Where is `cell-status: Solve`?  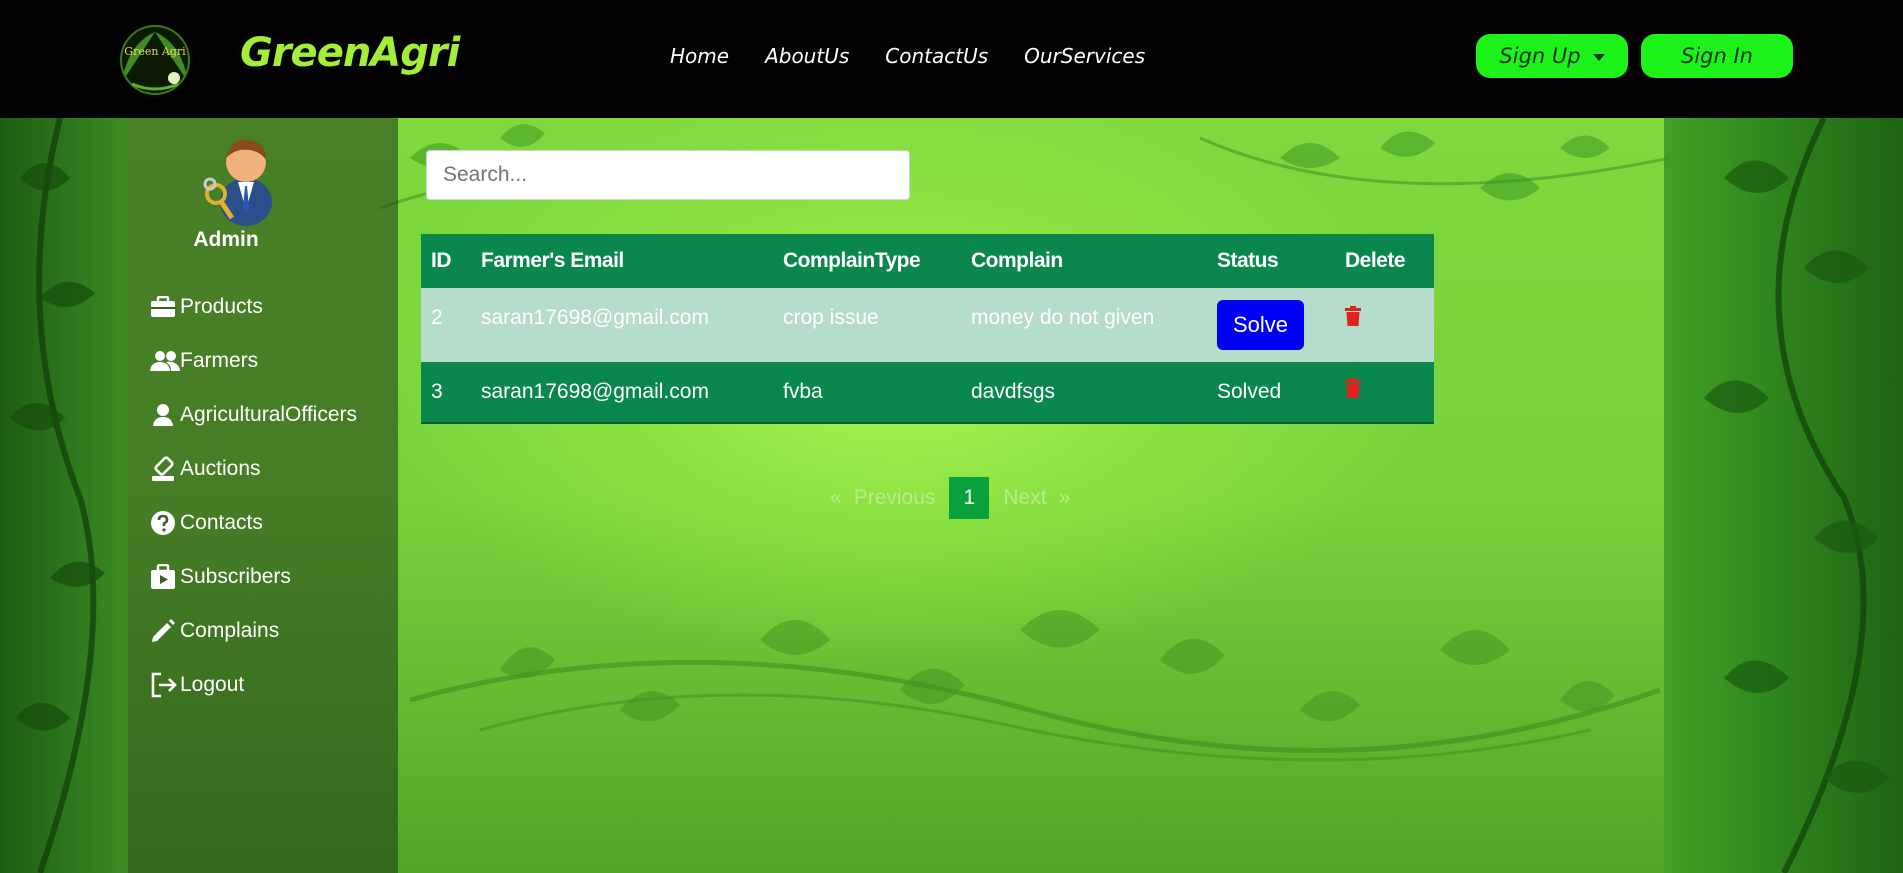 cell-status: Solve is located at coordinates (1271, 325).